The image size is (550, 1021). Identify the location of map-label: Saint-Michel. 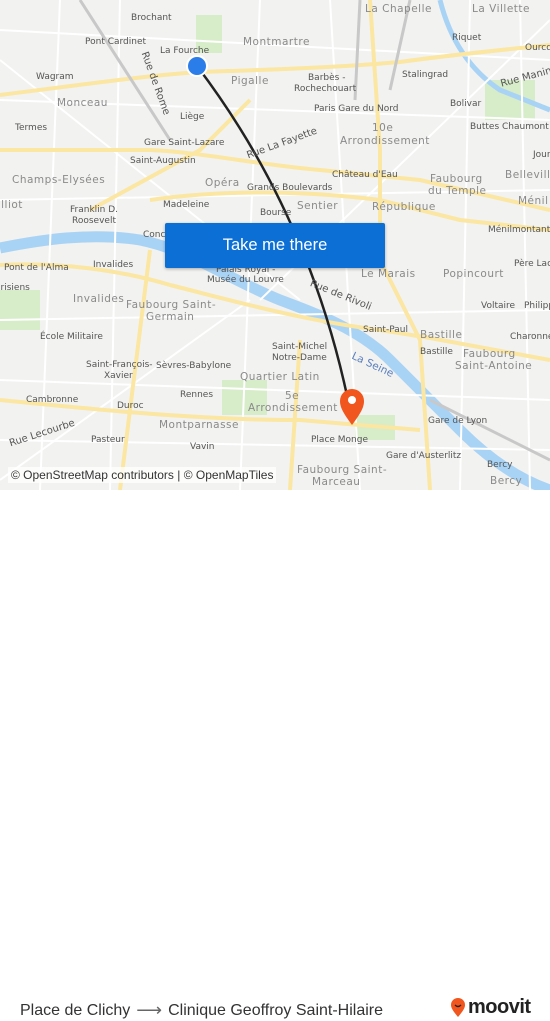
(300, 347).